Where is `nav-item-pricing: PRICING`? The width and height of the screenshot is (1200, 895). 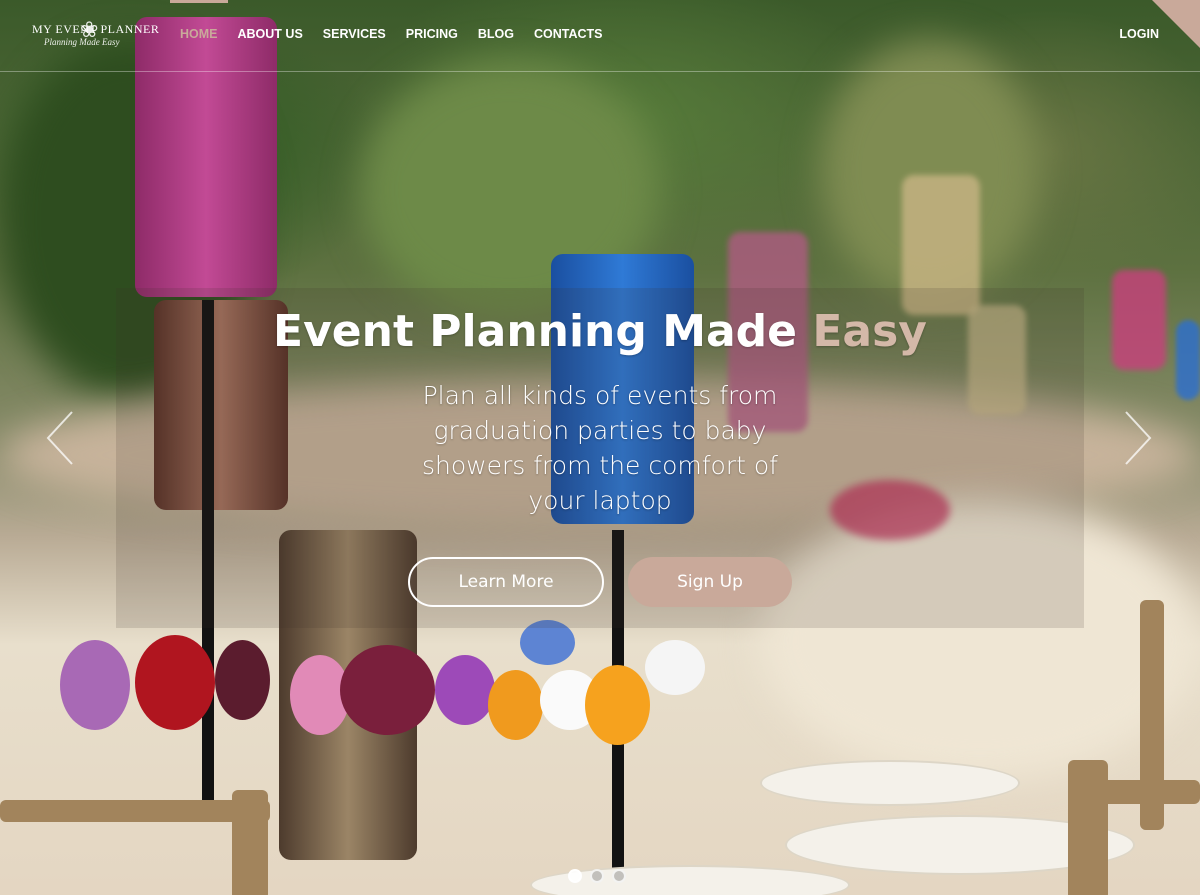
nav-item-pricing: PRICING is located at coordinates (432, 34).